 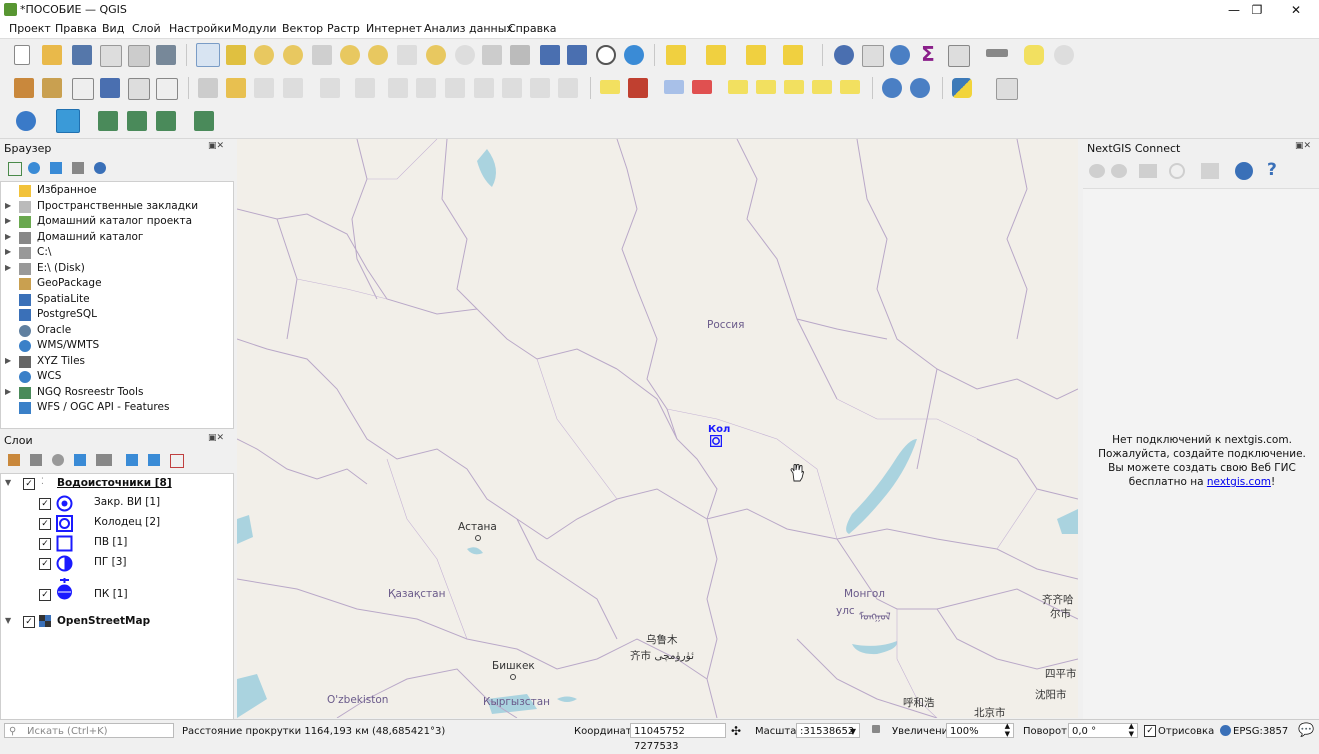 I want to click on sync-arrows-icon, so click(x=68, y=121).